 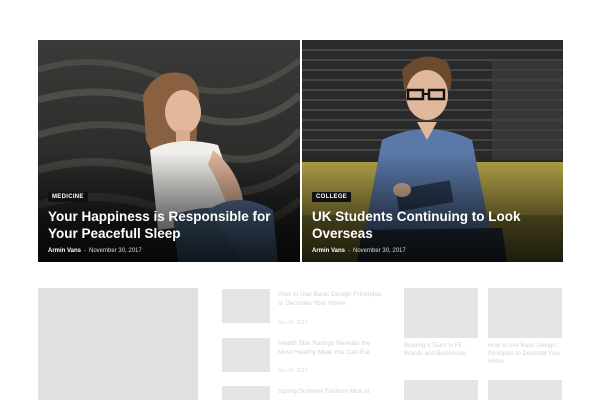 What do you see at coordinates (330, 391) in the screenshot?
I see `list-post-title: Spring/Summer Fashion Mos at` at bounding box center [330, 391].